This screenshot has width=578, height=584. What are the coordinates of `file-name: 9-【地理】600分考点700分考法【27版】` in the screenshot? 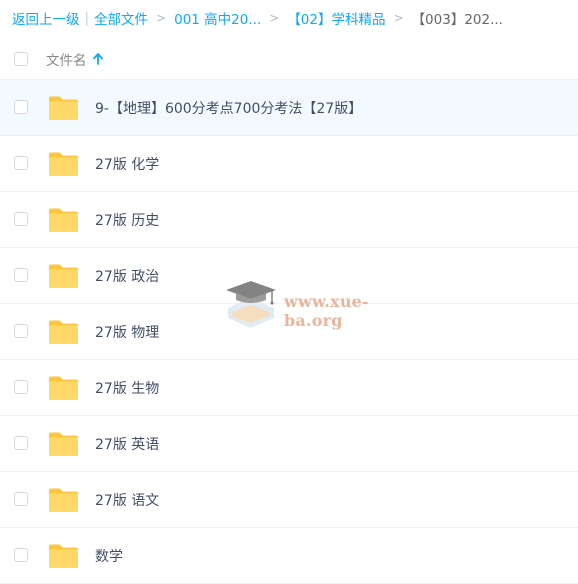 It's located at (228, 108).